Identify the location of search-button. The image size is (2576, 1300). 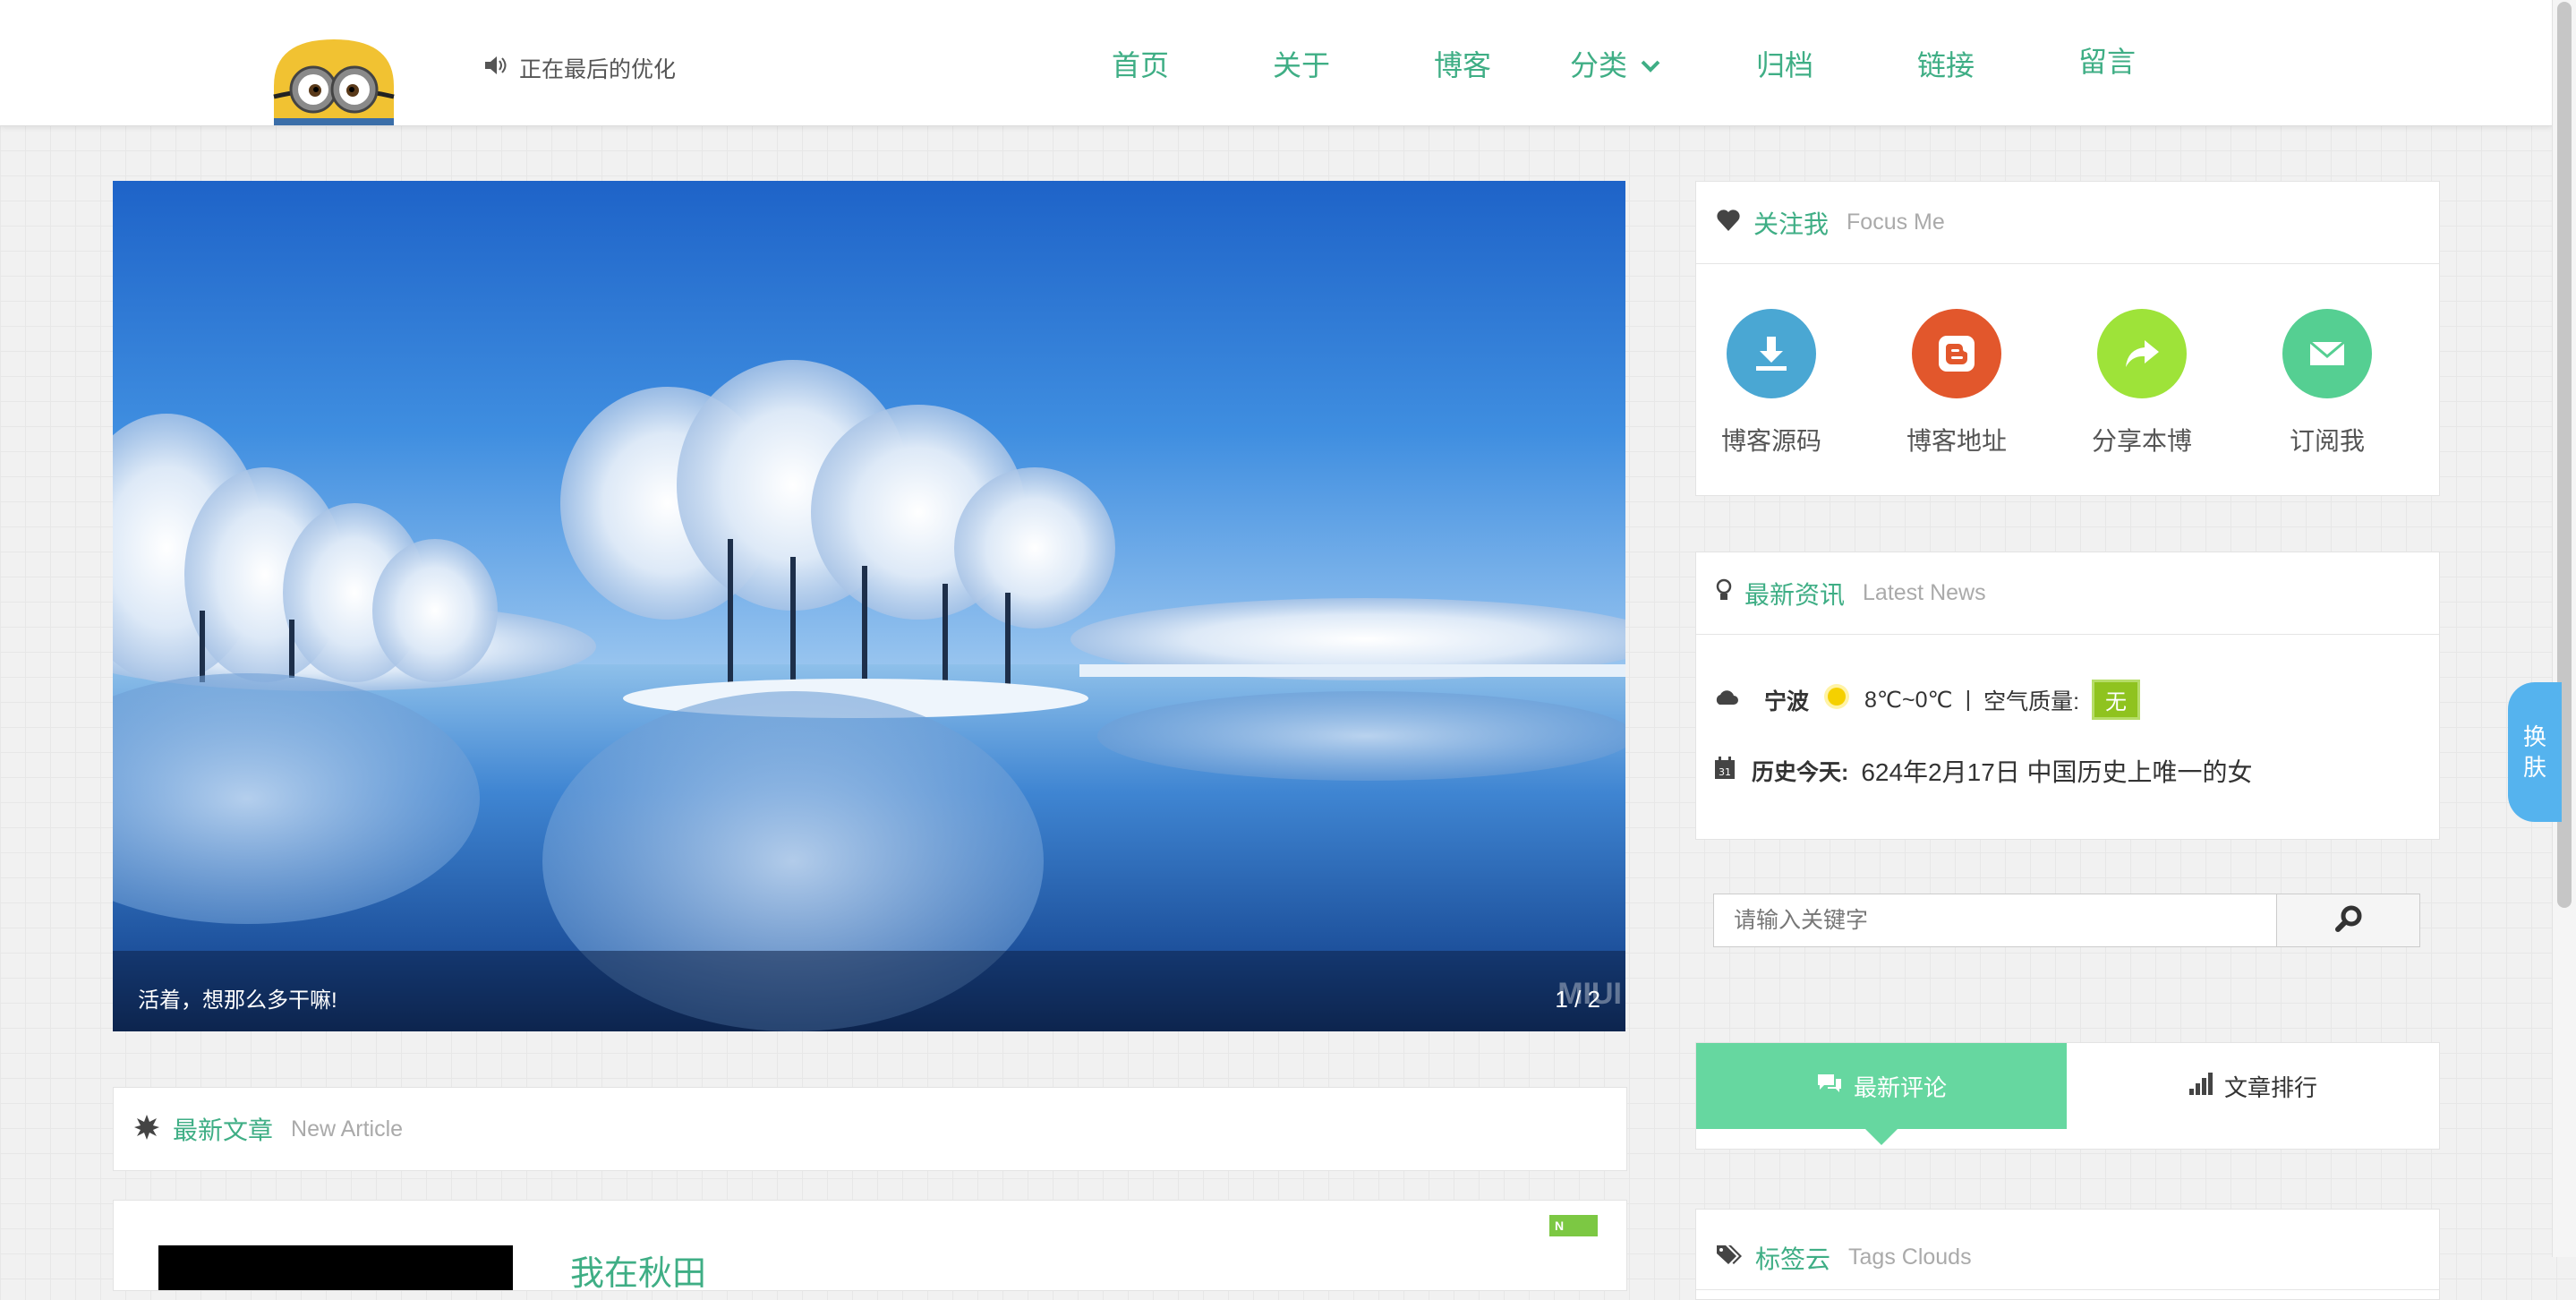
(2348, 921).